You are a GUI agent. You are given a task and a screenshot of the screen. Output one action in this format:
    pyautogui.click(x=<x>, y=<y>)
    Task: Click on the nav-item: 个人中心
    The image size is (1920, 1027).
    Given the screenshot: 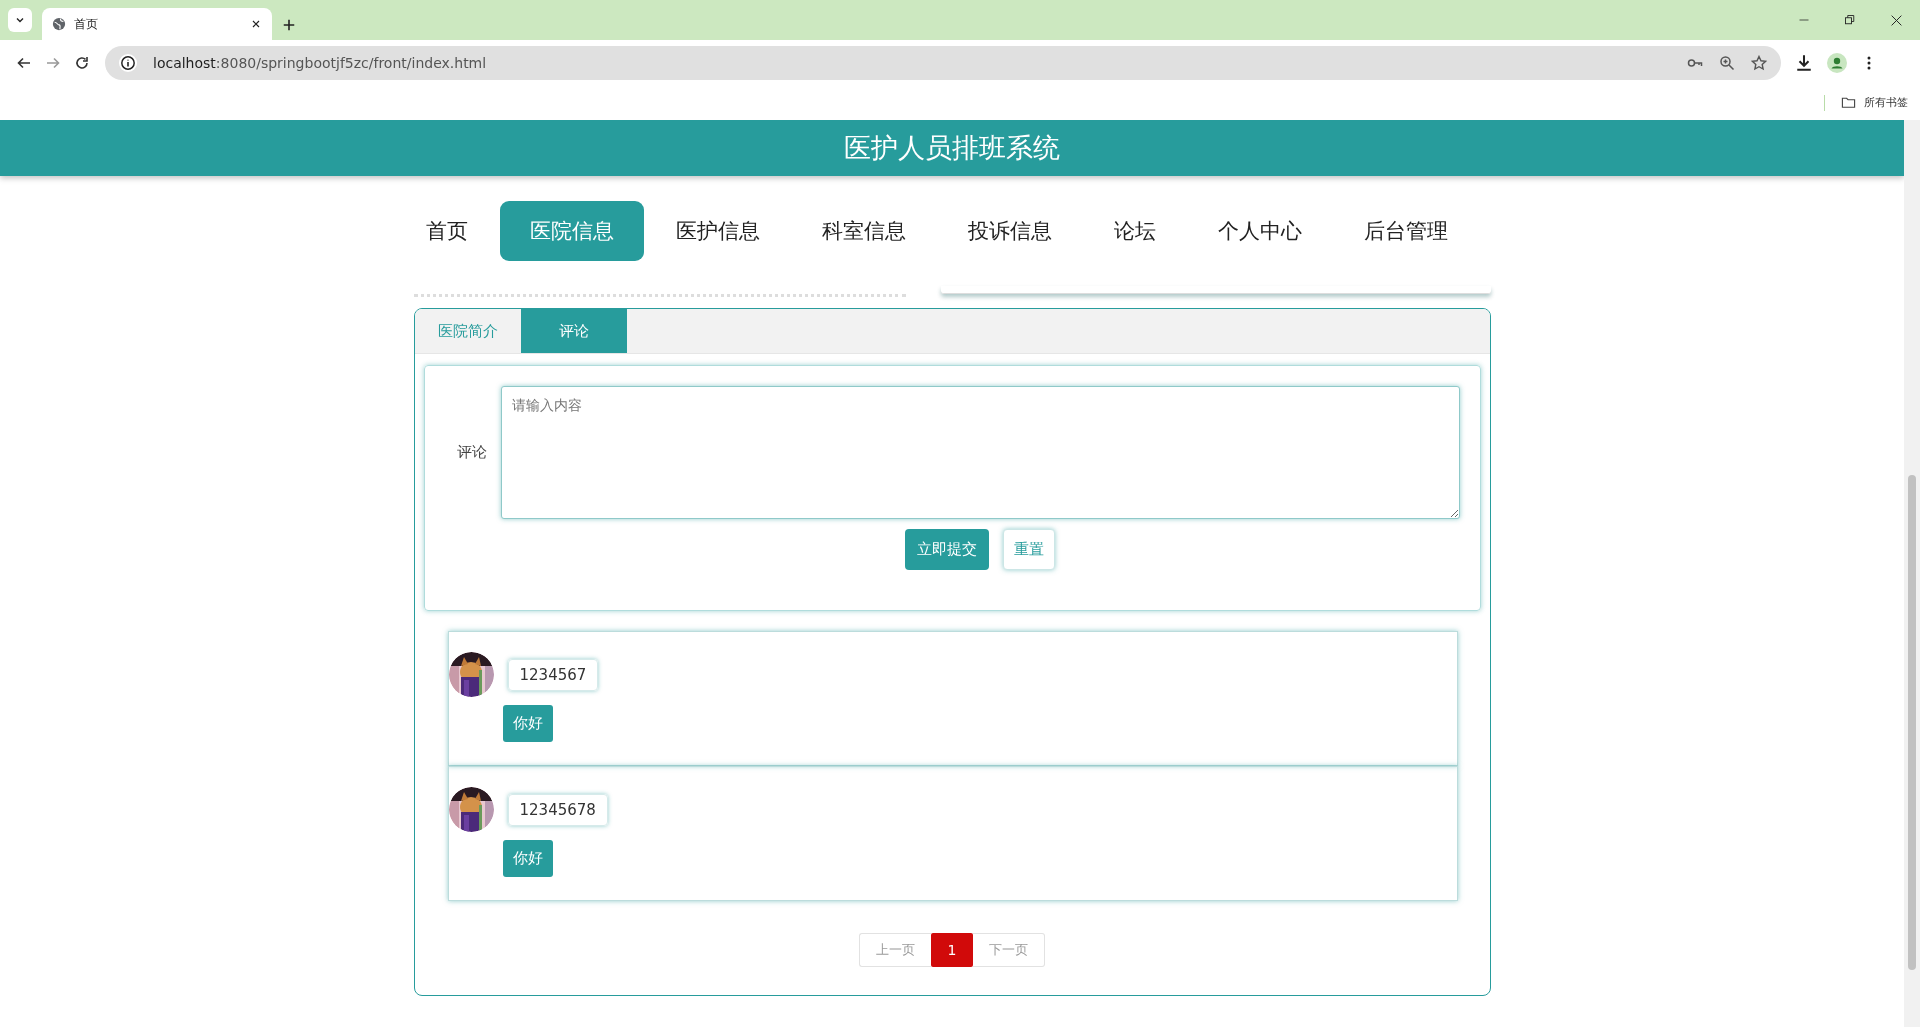 What is the action you would take?
    pyautogui.click(x=1260, y=231)
    